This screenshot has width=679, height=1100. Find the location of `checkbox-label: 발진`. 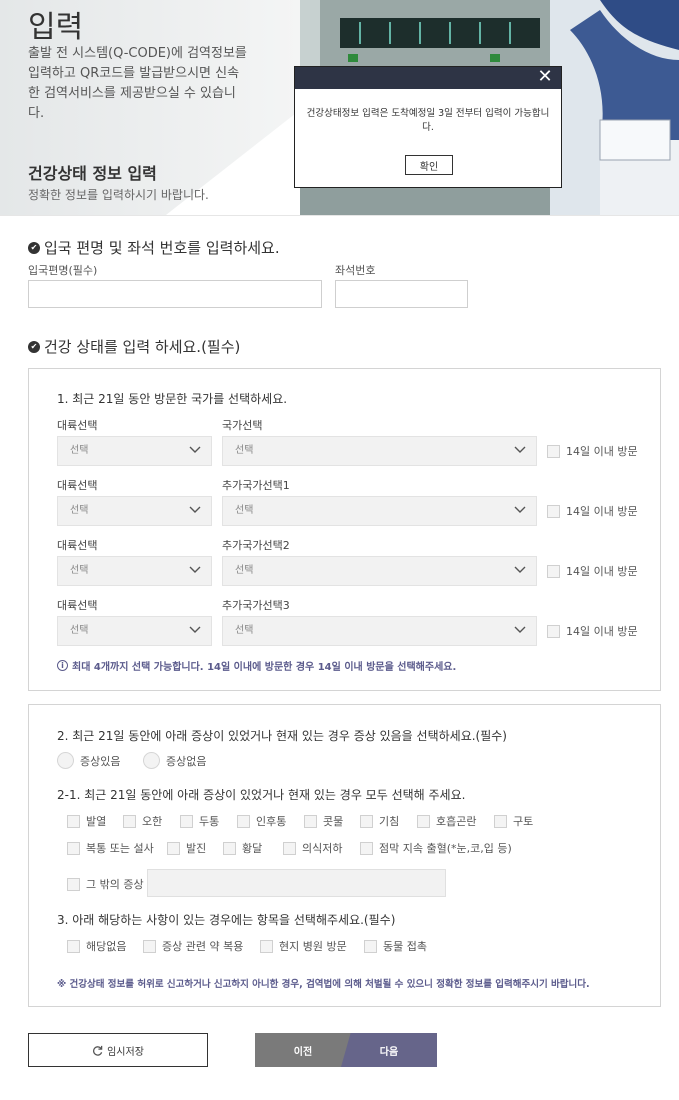

checkbox-label: 발진 is located at coordinates (196, 848).